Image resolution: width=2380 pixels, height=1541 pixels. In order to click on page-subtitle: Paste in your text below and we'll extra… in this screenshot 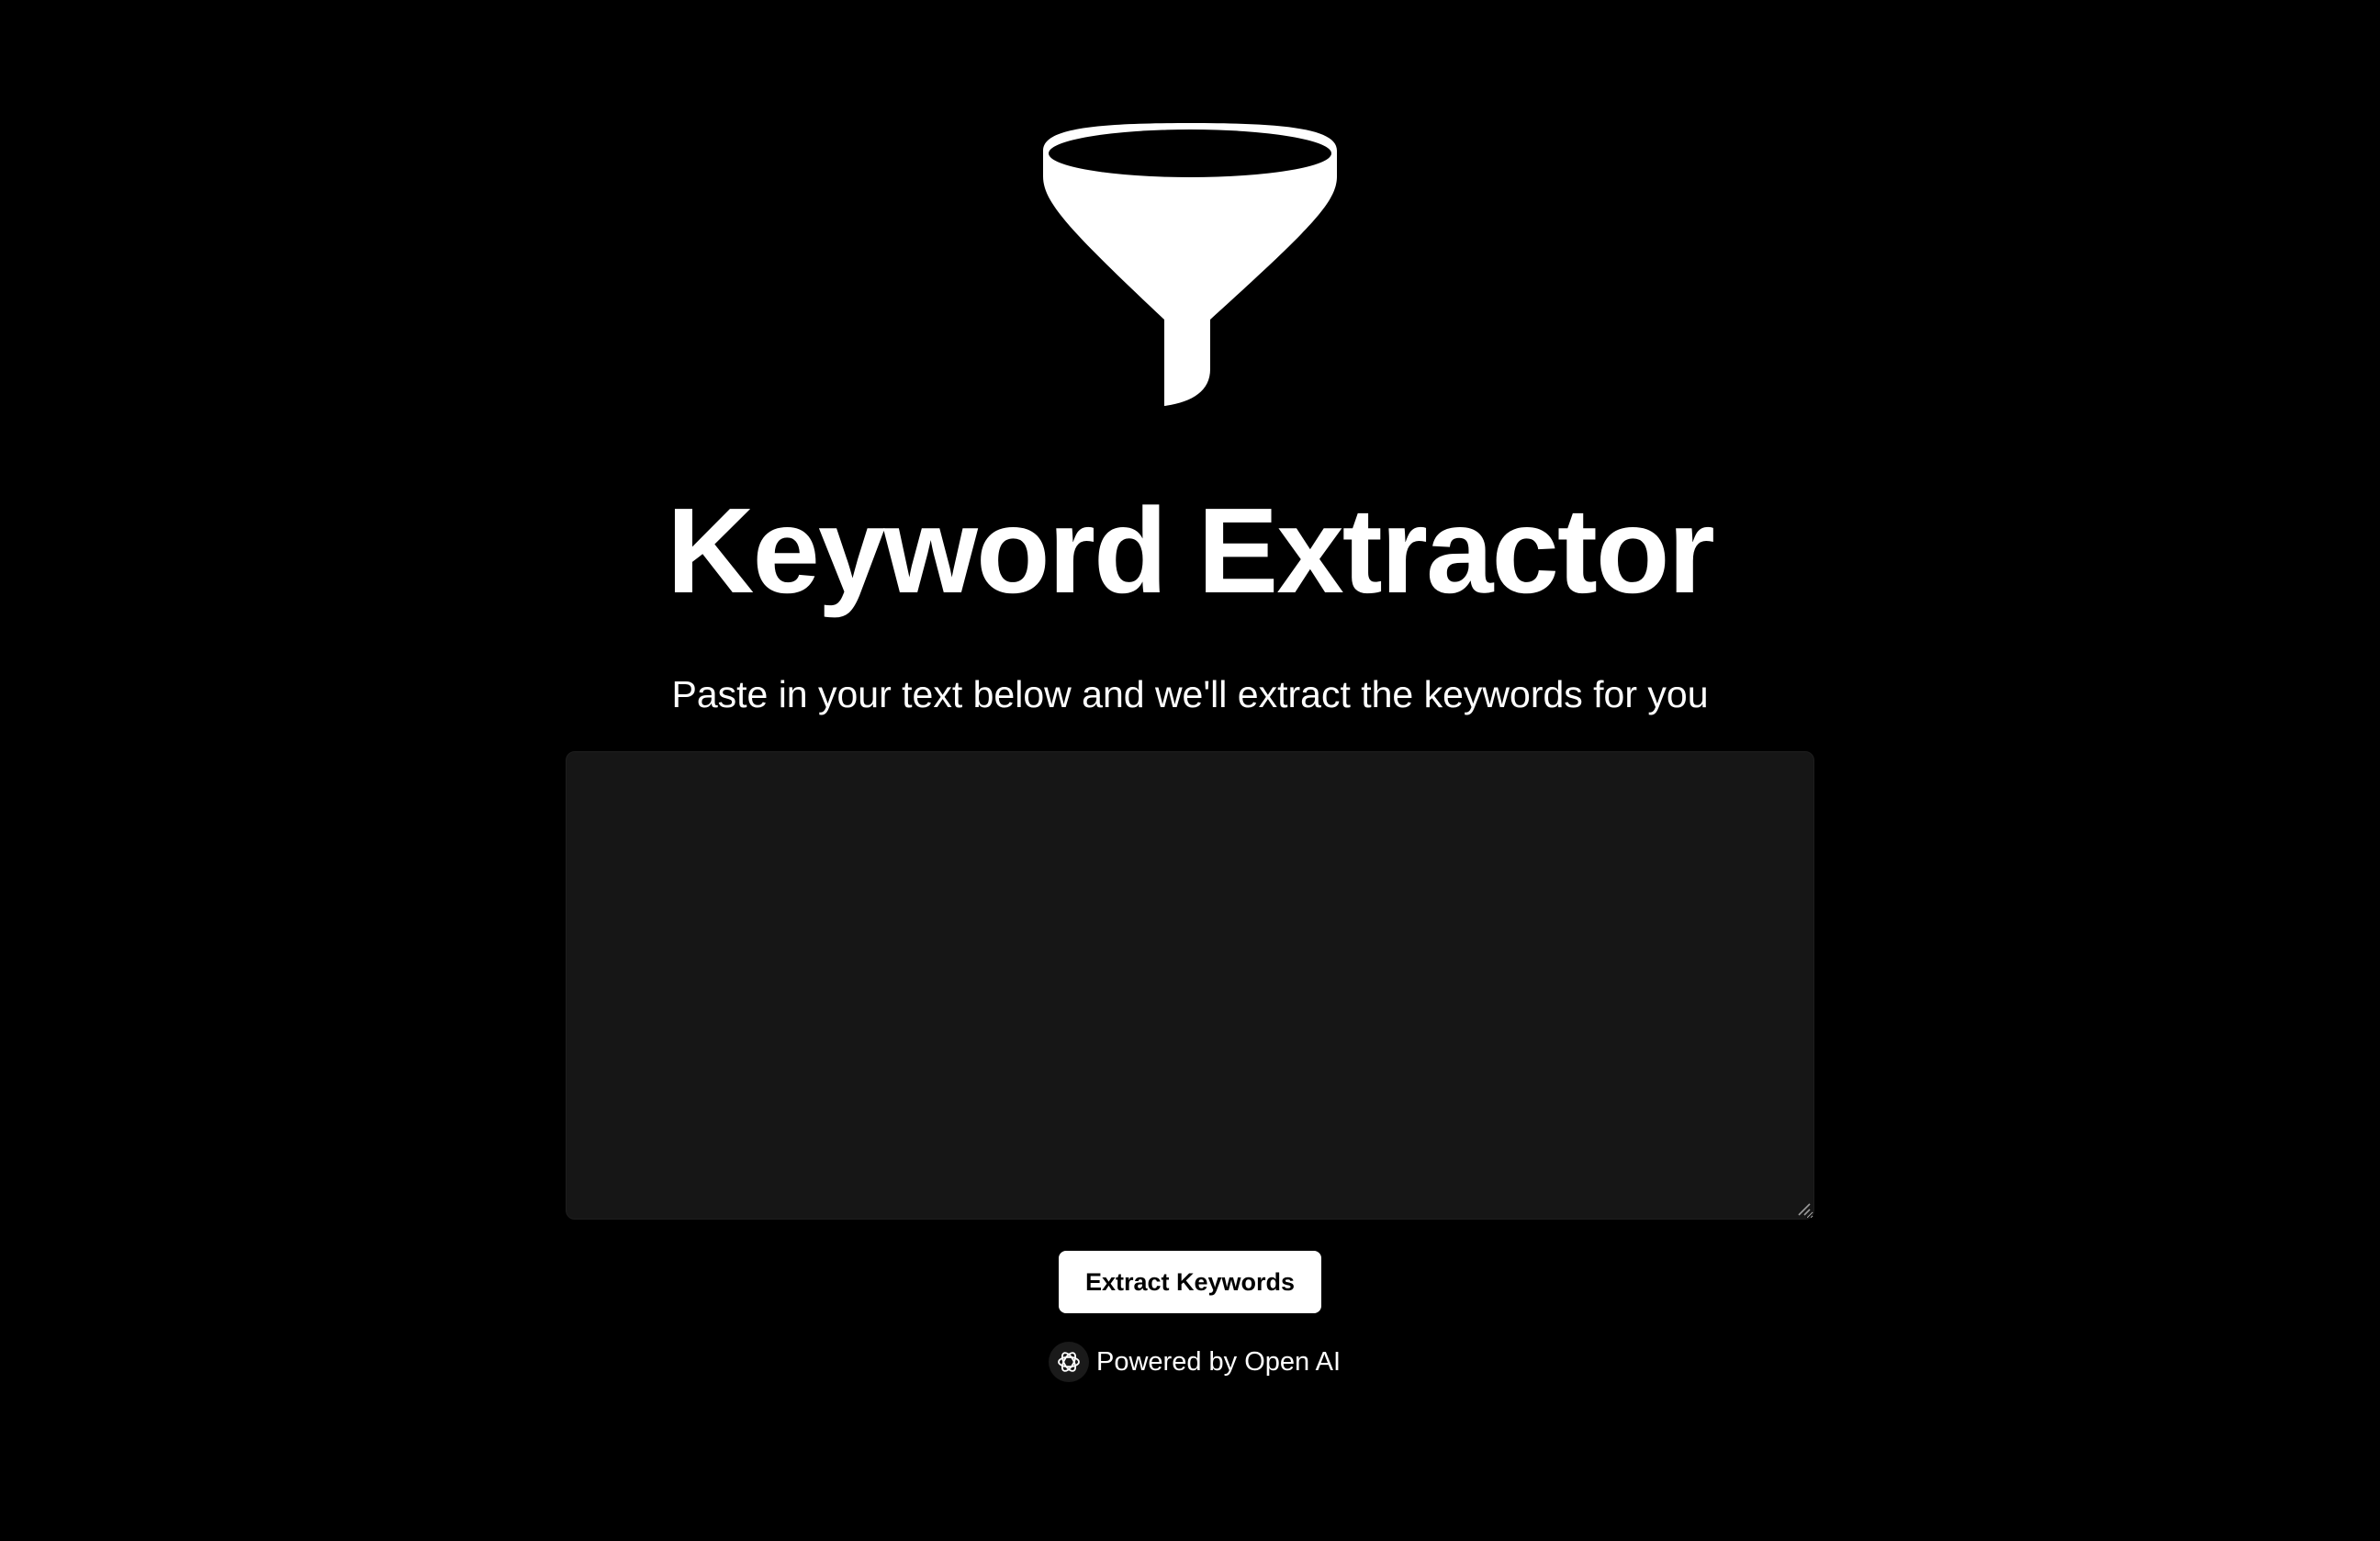, I will do `click(1190, 694)`.